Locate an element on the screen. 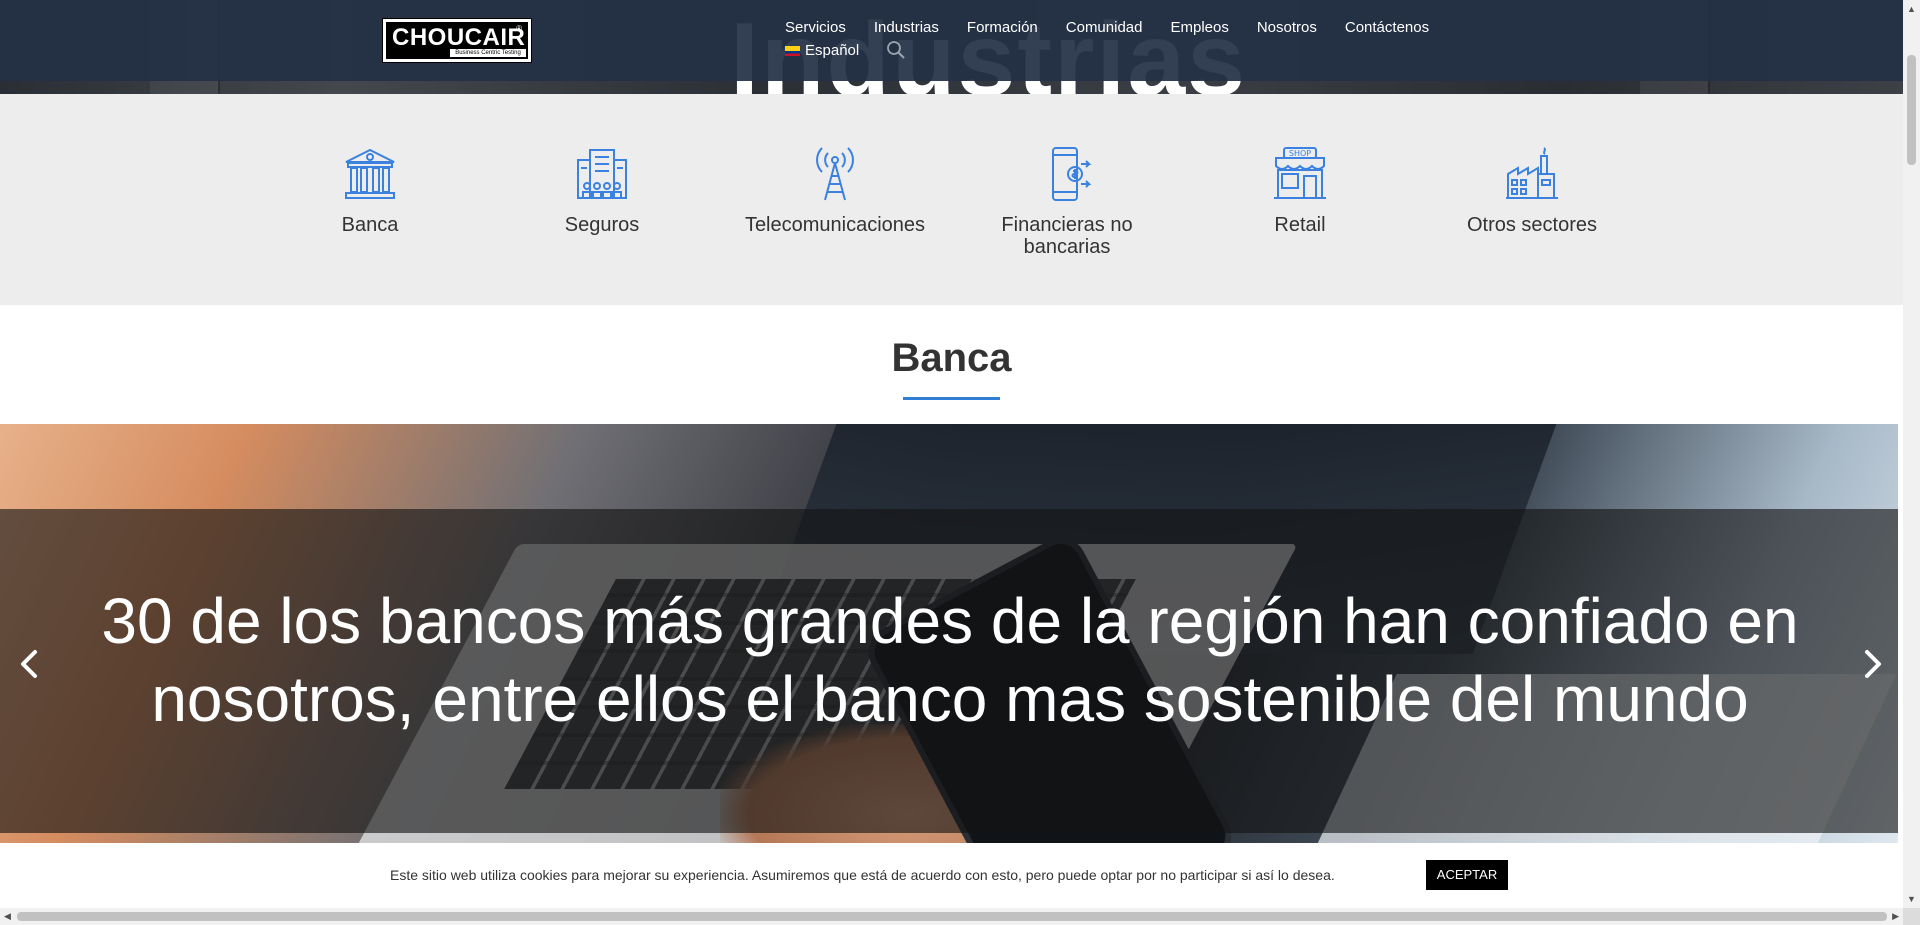 The height and width of the screenshot is (925, 1920). industry-seguros: Seguros is located at coordinates (602, 190).